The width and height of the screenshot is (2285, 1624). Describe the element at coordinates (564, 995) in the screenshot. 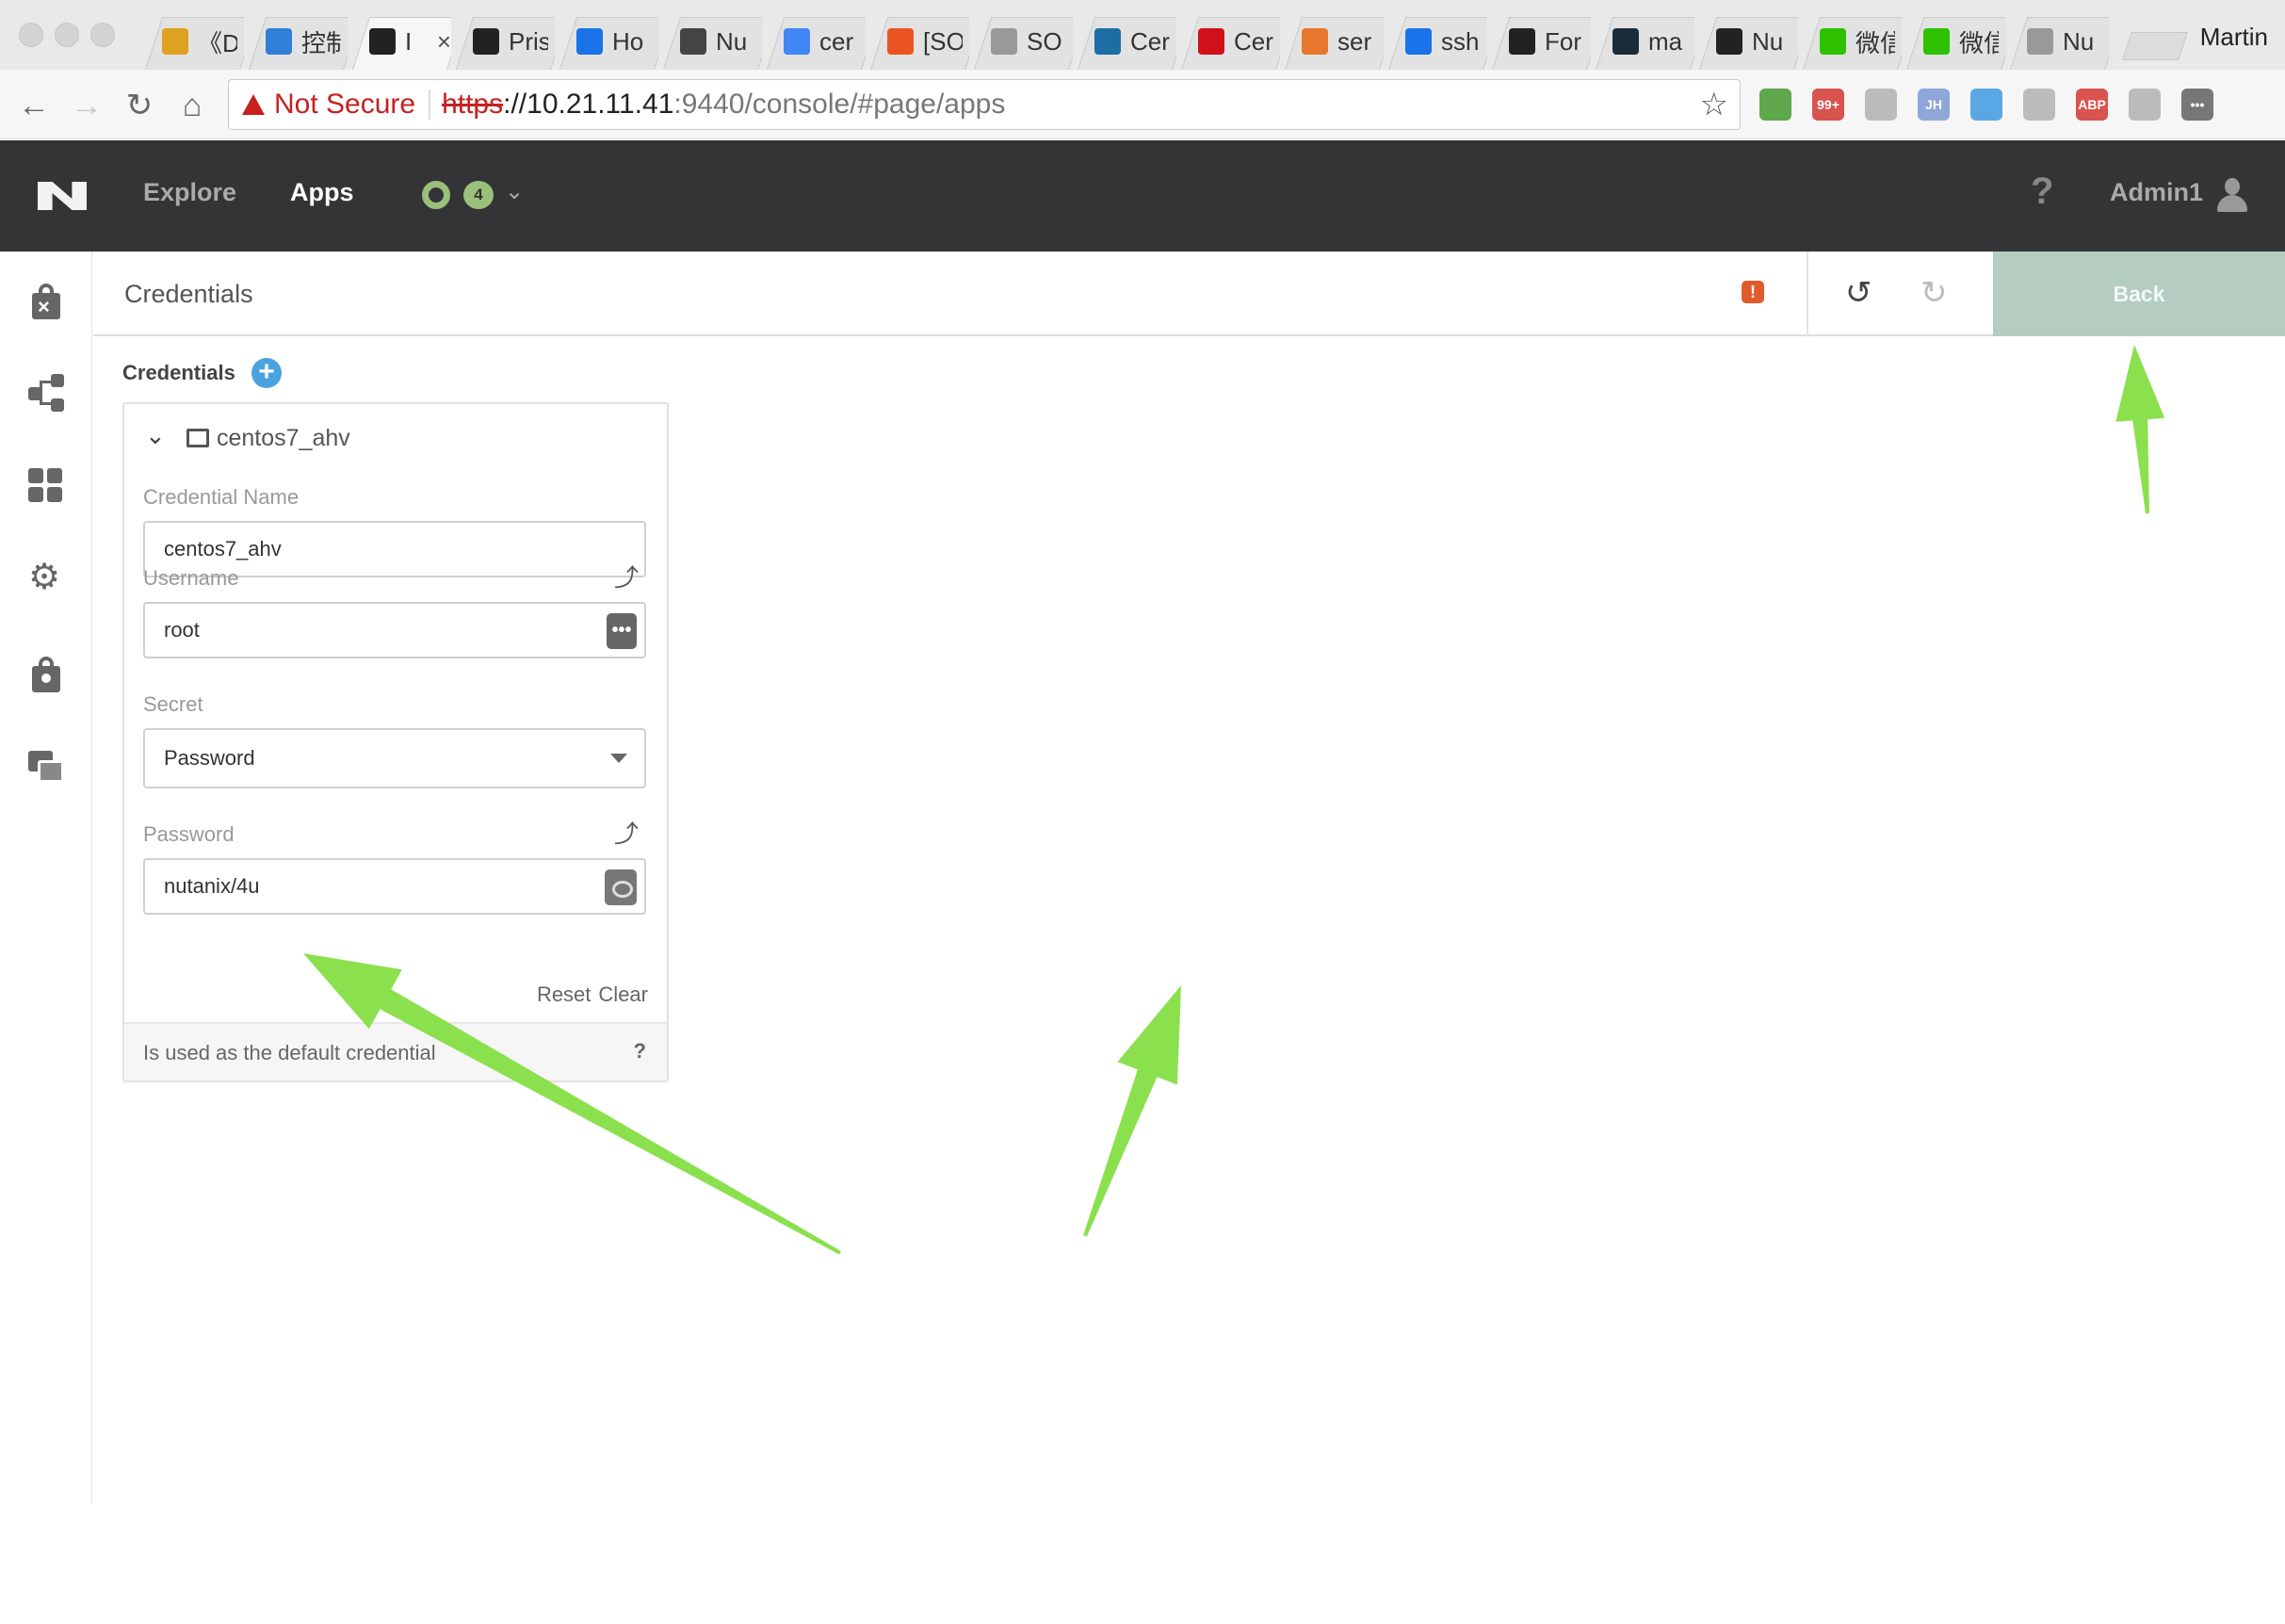

I see `reset-link: Reset` at that location.